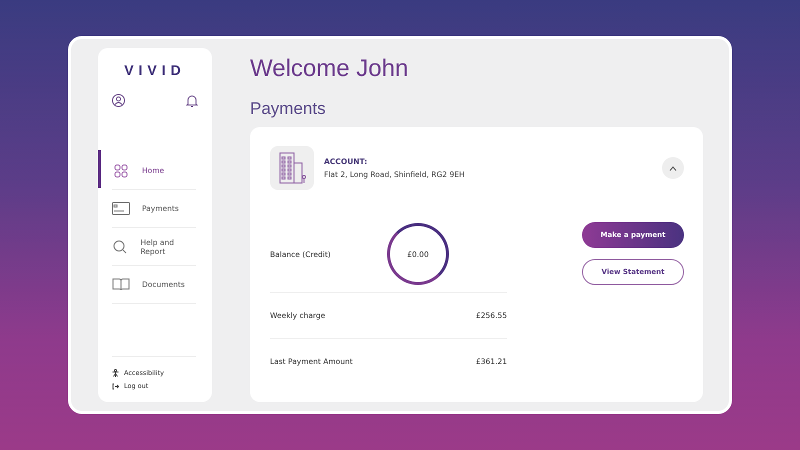  I want to click on card-icon, so click(121, 208).